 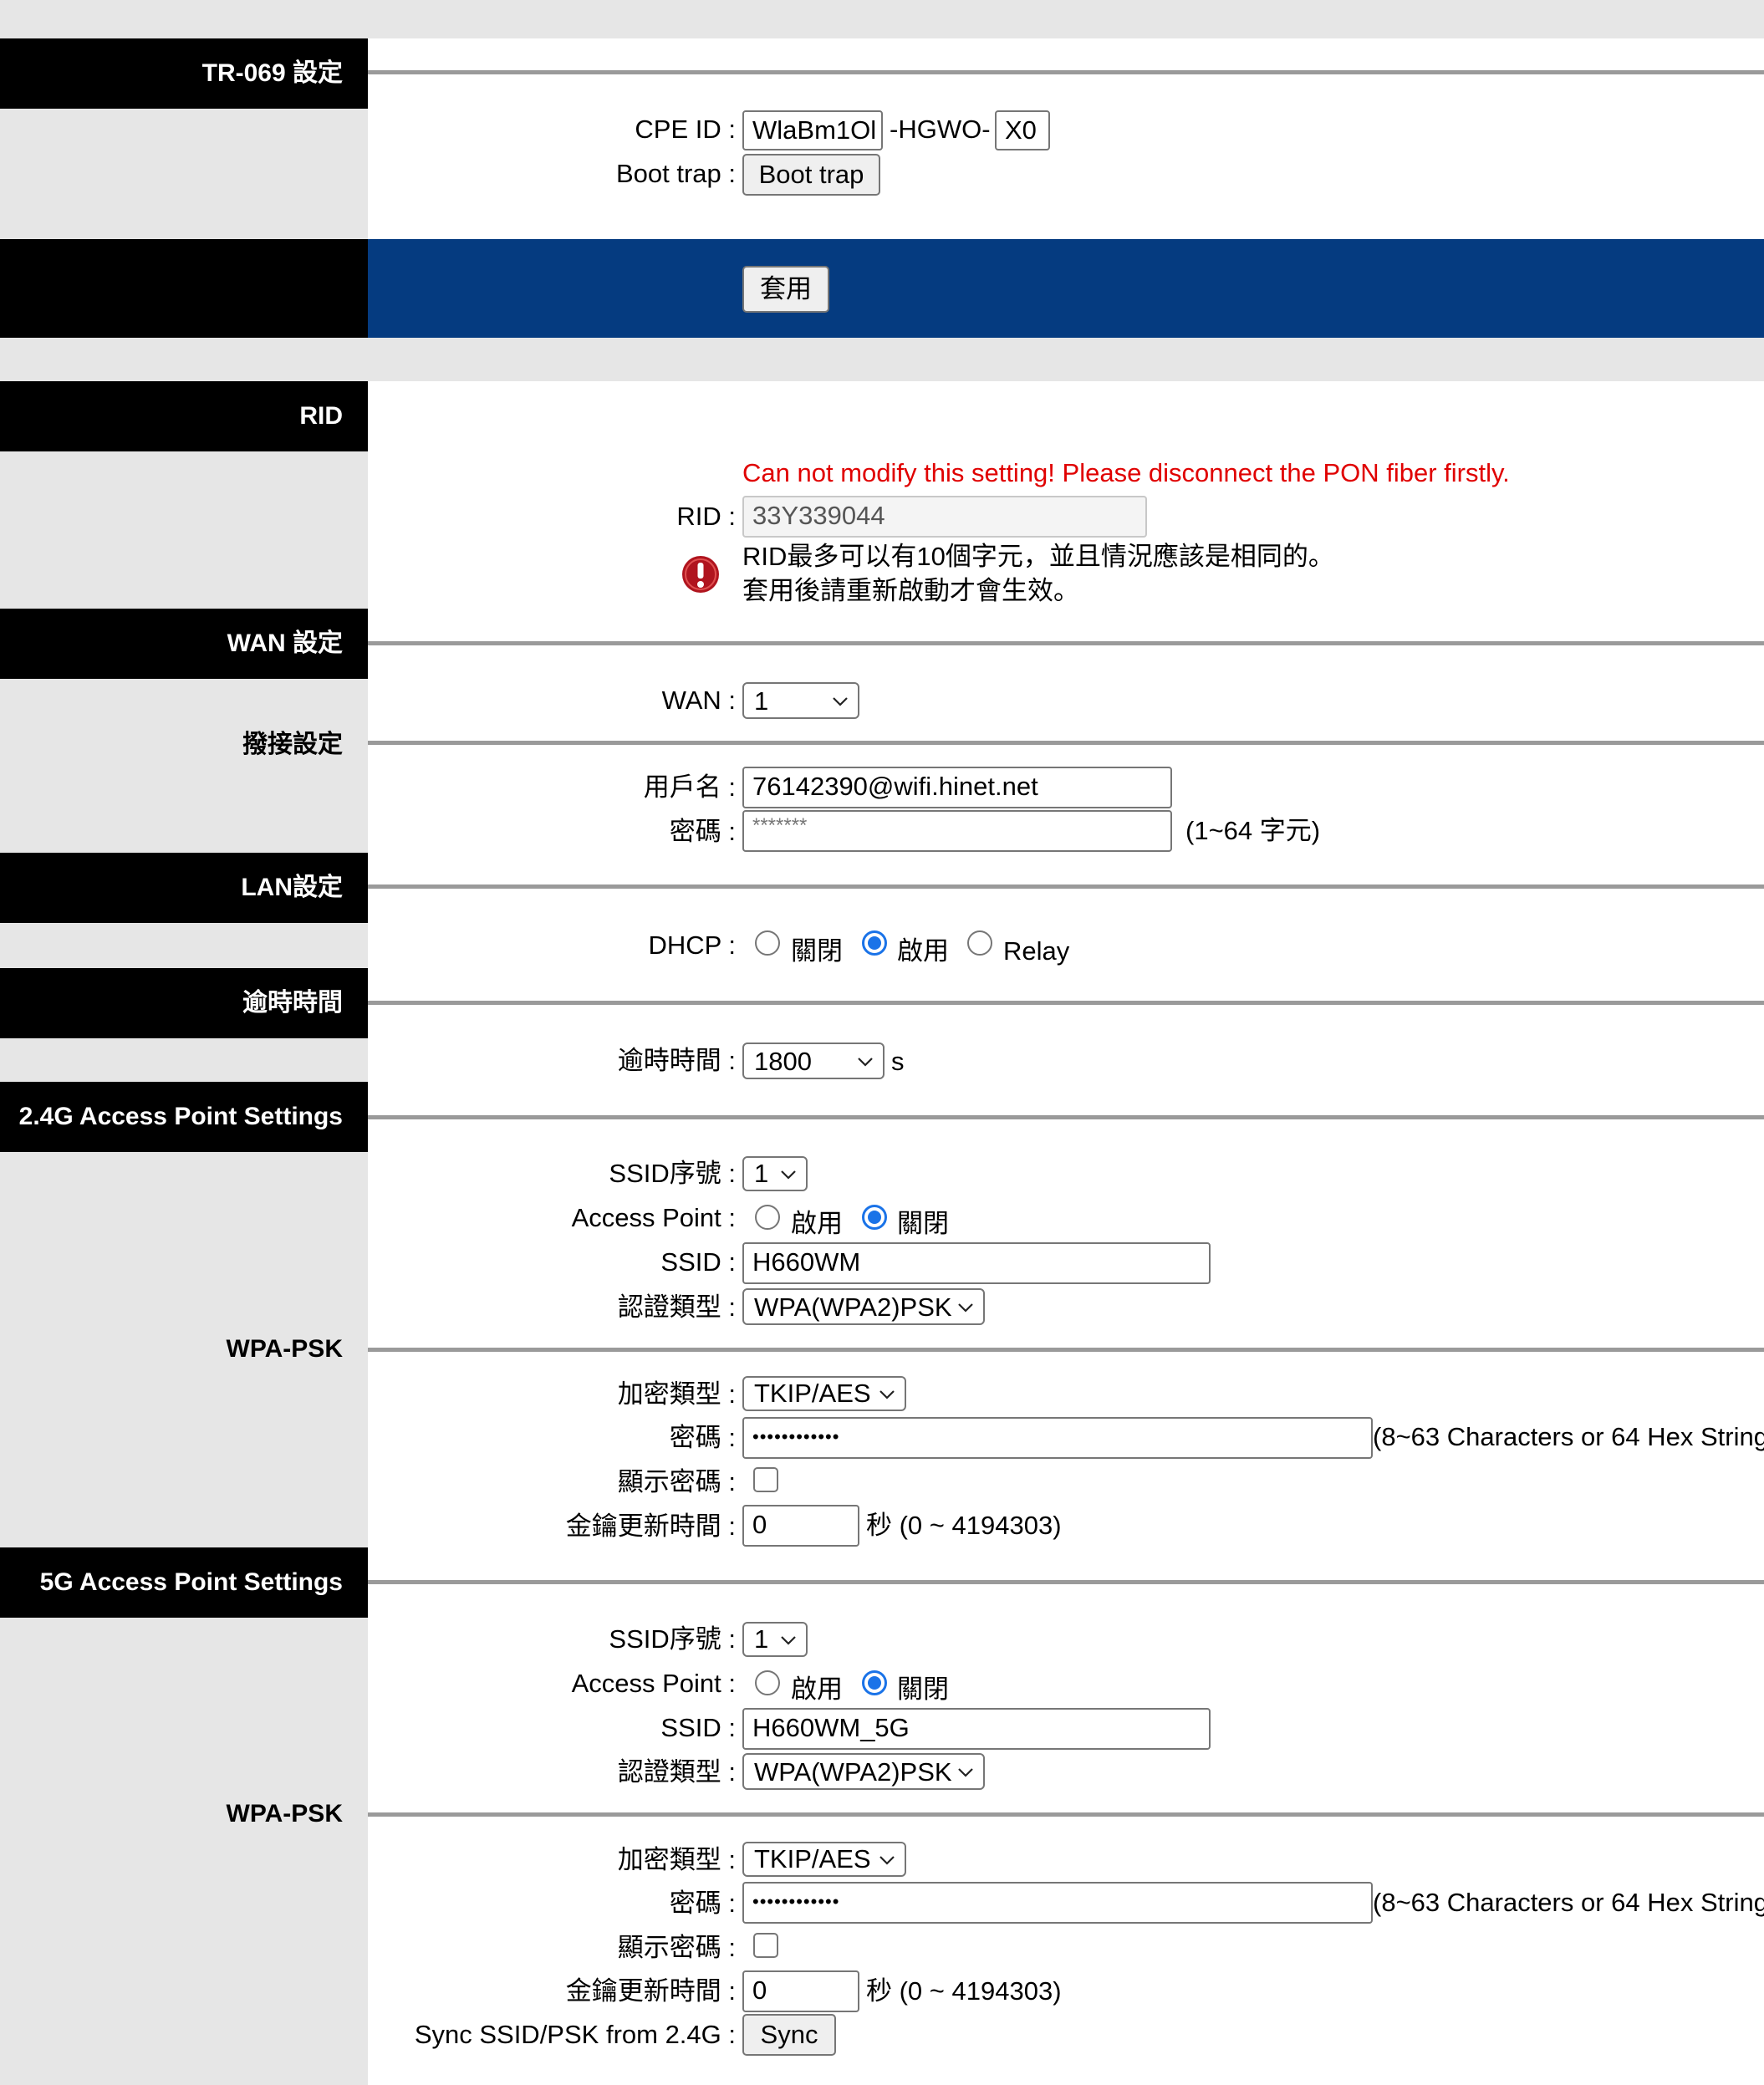 What do you see at coordinates (284, 1814) in the screenshot?
I see `section-wpa5-title: WPA-PSK` at bounding box center [284, 1814].